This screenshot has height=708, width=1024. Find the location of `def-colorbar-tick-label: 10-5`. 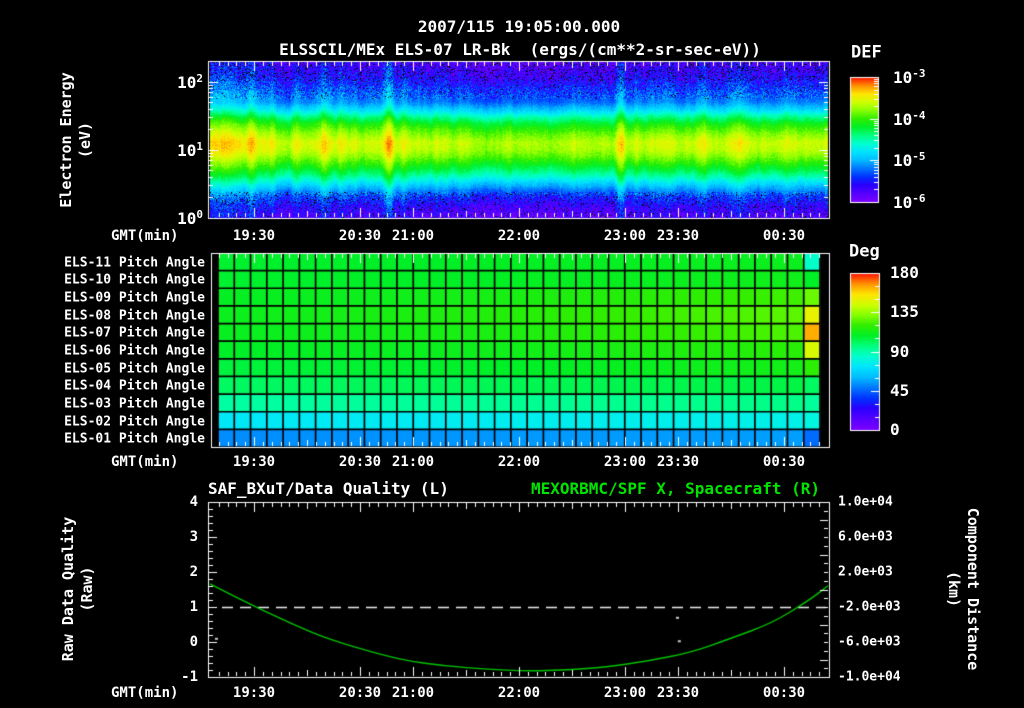

def-colorbar-tick-label: 10-5 is located at coordinates (909, 160).